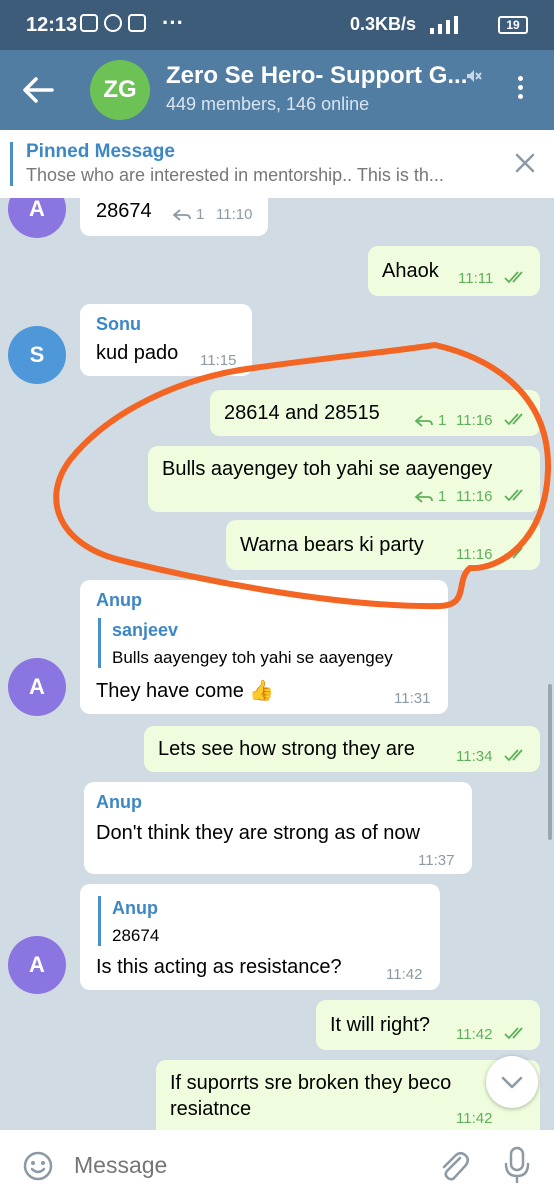  I want to click on pinned-label: Pinned Message, so click(100, 151).